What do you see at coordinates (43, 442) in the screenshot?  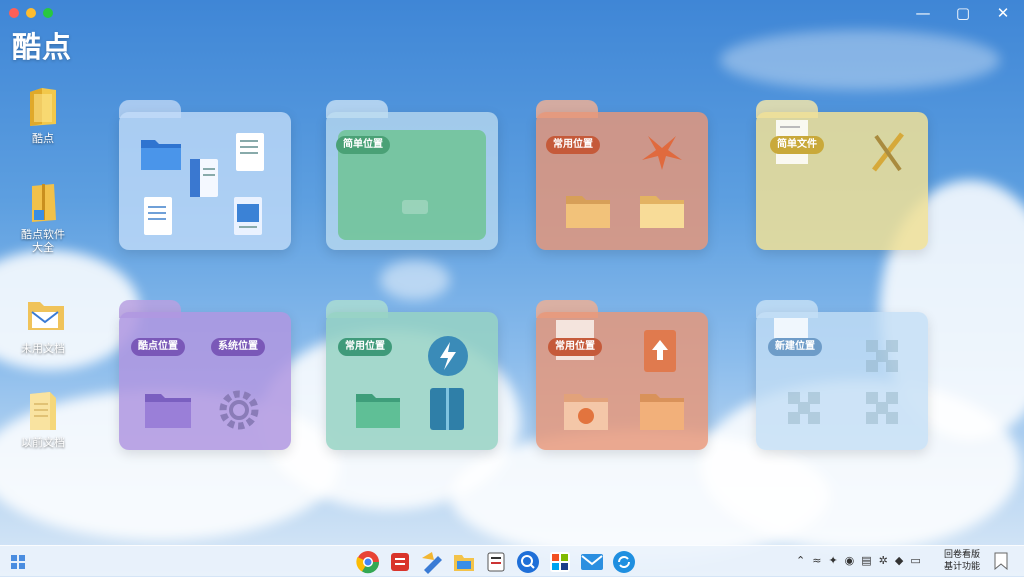 I see `desktop-icon-label: 以前文档` at bounding box center [43, 442].